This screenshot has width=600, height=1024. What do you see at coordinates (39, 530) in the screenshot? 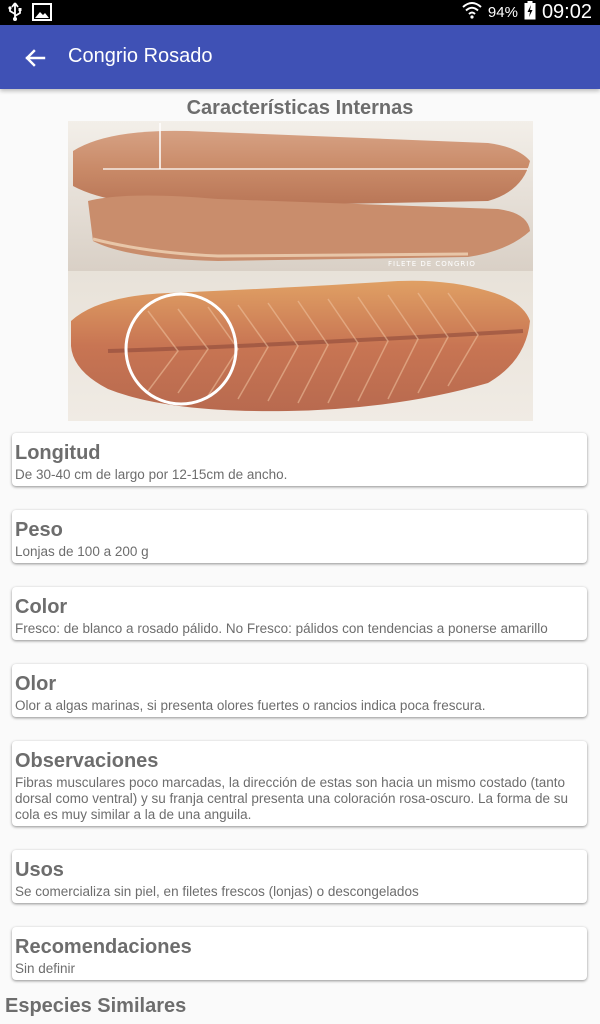
I see `card-title: Peso` at bounding box center [39, 530].